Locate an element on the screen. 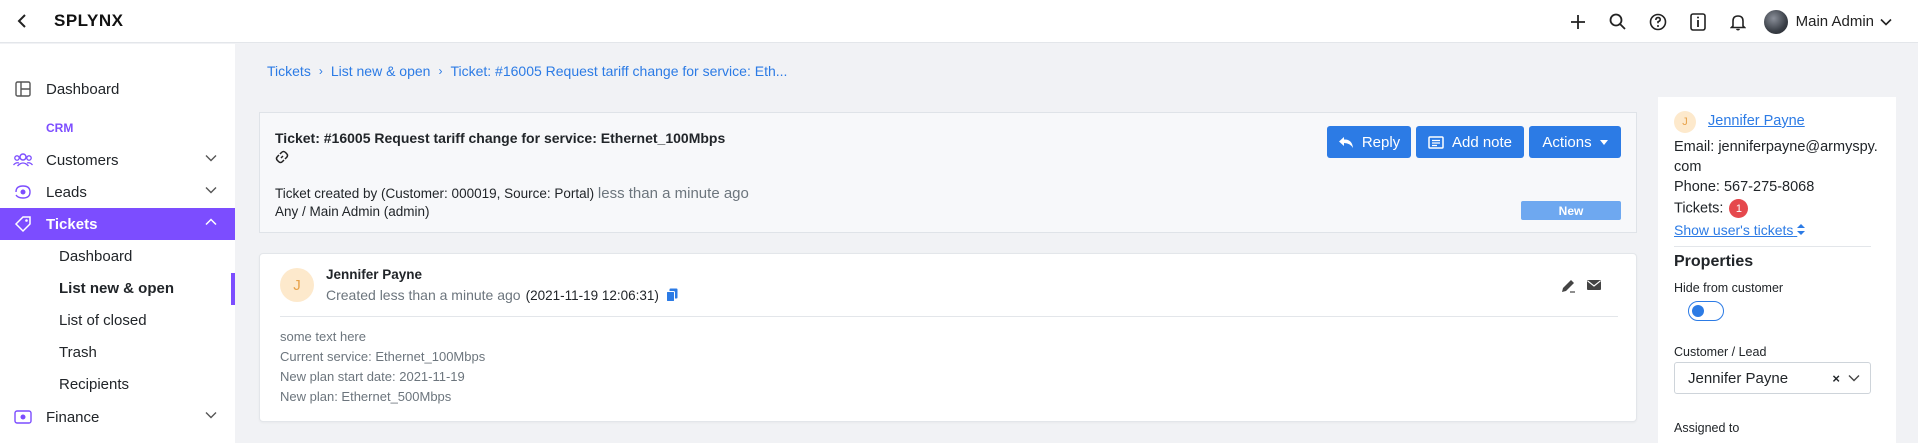  message-body-line: New plan start date: 2021-11-19 is located at coordinates (372, 376).